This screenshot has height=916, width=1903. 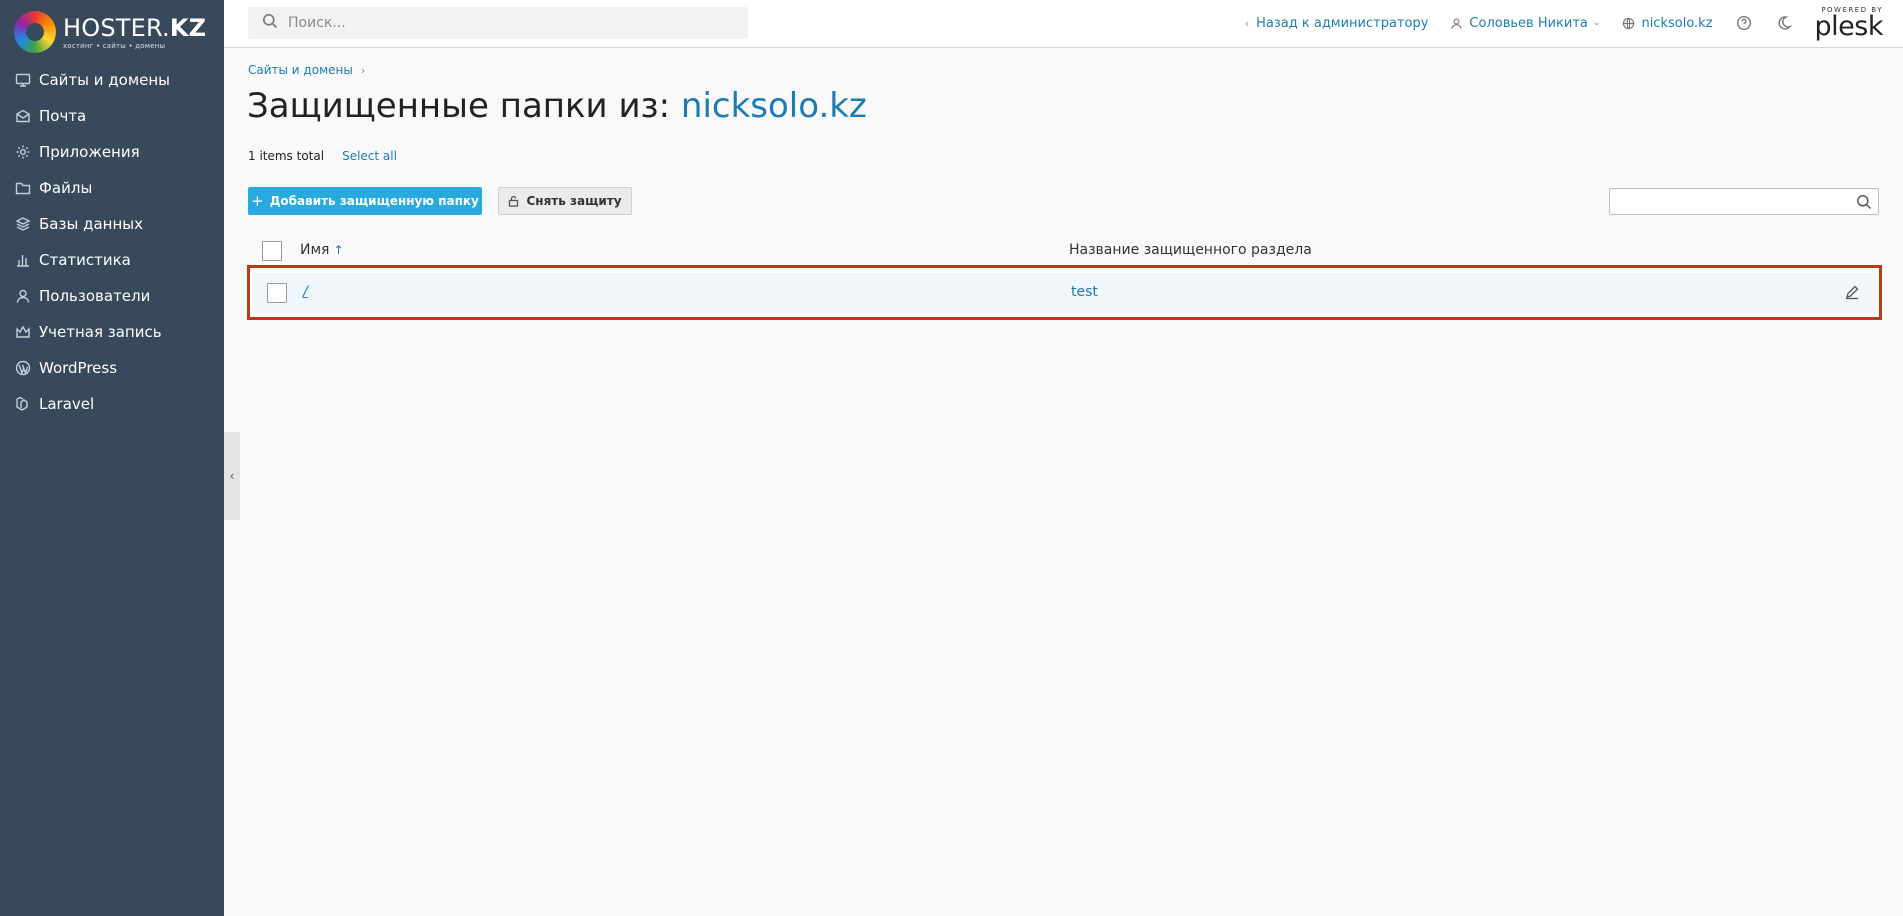 What do you see at coordinates (135, 27) in the screenshot?
I see `logo-title: HOSTER.KZ` at bounding box center [135, 27].